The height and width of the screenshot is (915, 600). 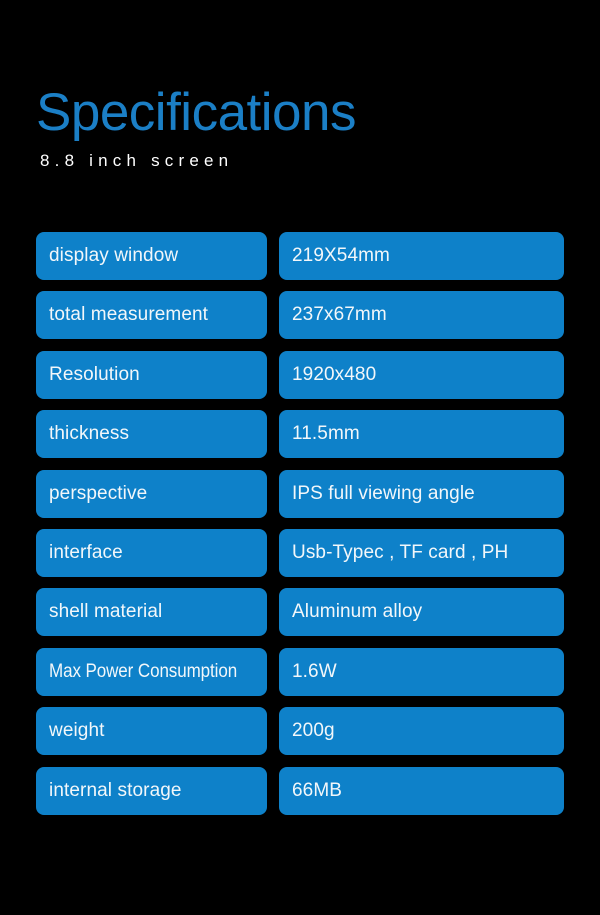 I want to click on table-row: display window 219X54mm, so click(x=300, y=256).